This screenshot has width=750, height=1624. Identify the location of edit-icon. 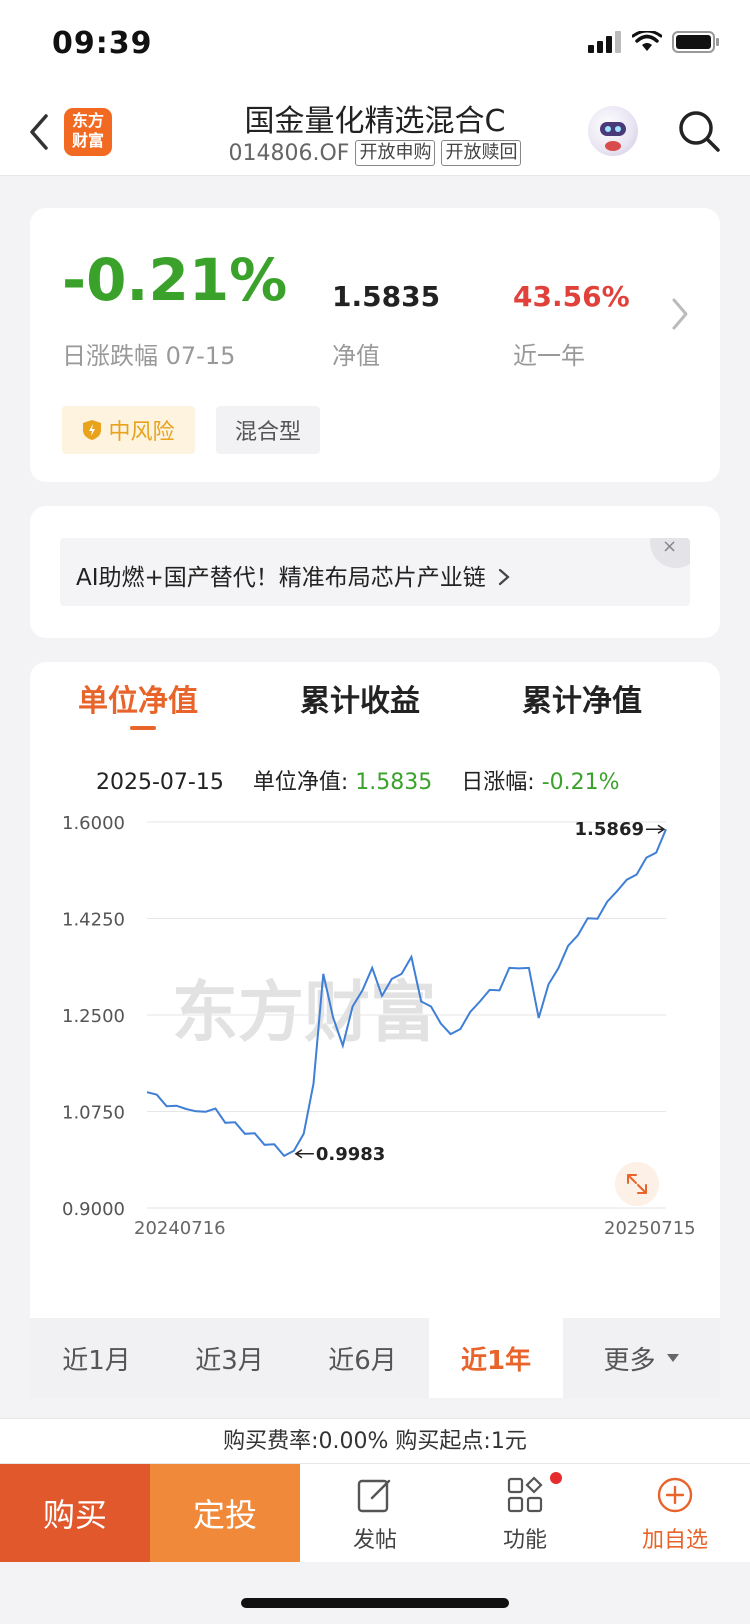
(374, 1496).